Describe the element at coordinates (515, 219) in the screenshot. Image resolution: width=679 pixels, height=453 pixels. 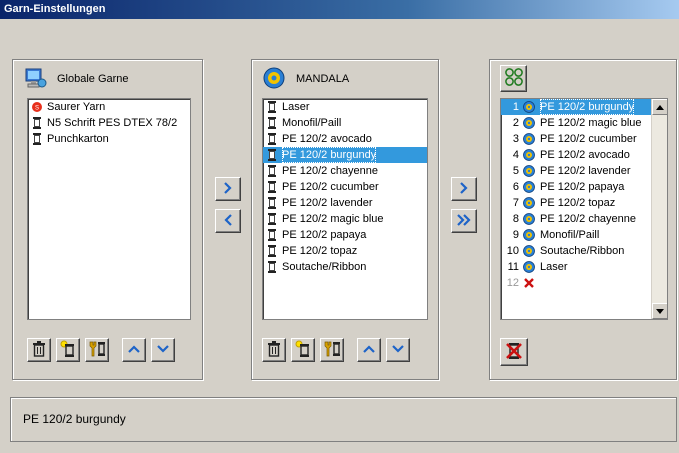
I see `sequence-number: 8` at that location.